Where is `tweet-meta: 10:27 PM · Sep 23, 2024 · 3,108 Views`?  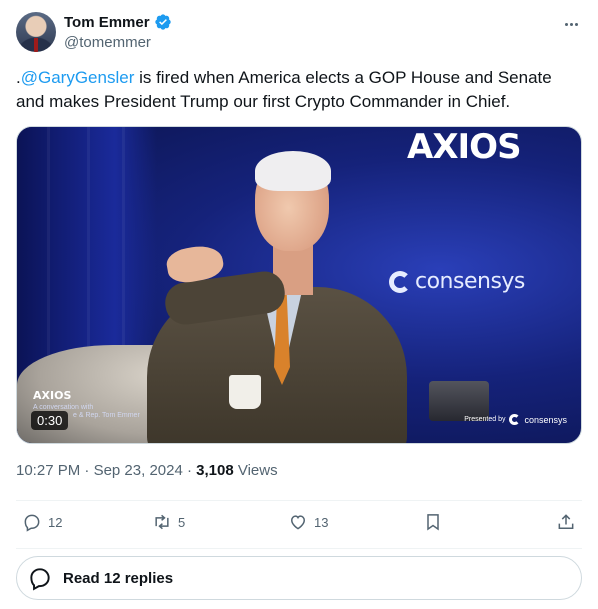
tweet-meta: 10:27 PM · Sep 23, 2024 · 3,108 Views is located at coordinates (147, 470).